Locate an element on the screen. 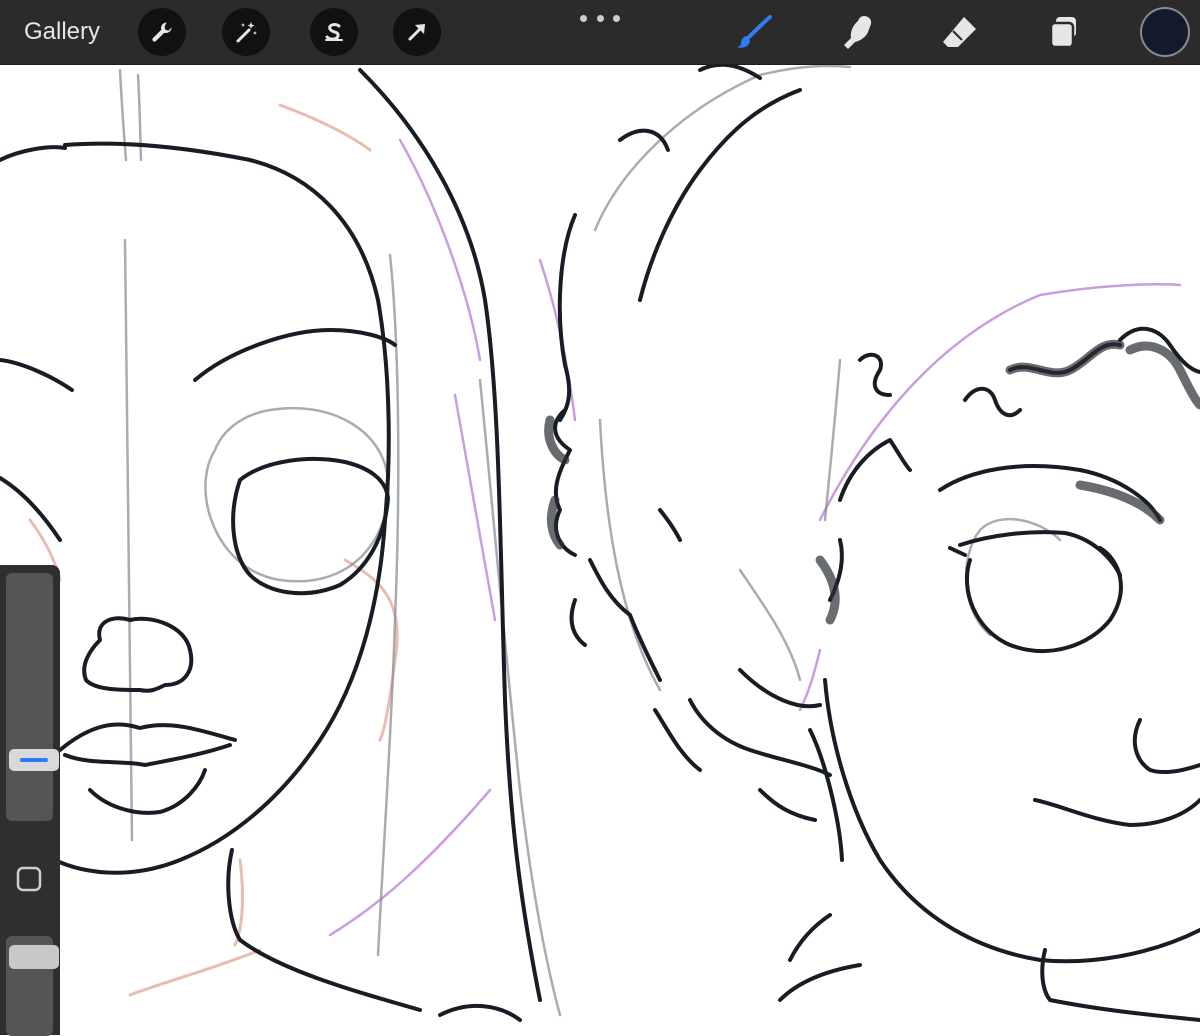  selection-s-icon is located at coordinates (334, 32).